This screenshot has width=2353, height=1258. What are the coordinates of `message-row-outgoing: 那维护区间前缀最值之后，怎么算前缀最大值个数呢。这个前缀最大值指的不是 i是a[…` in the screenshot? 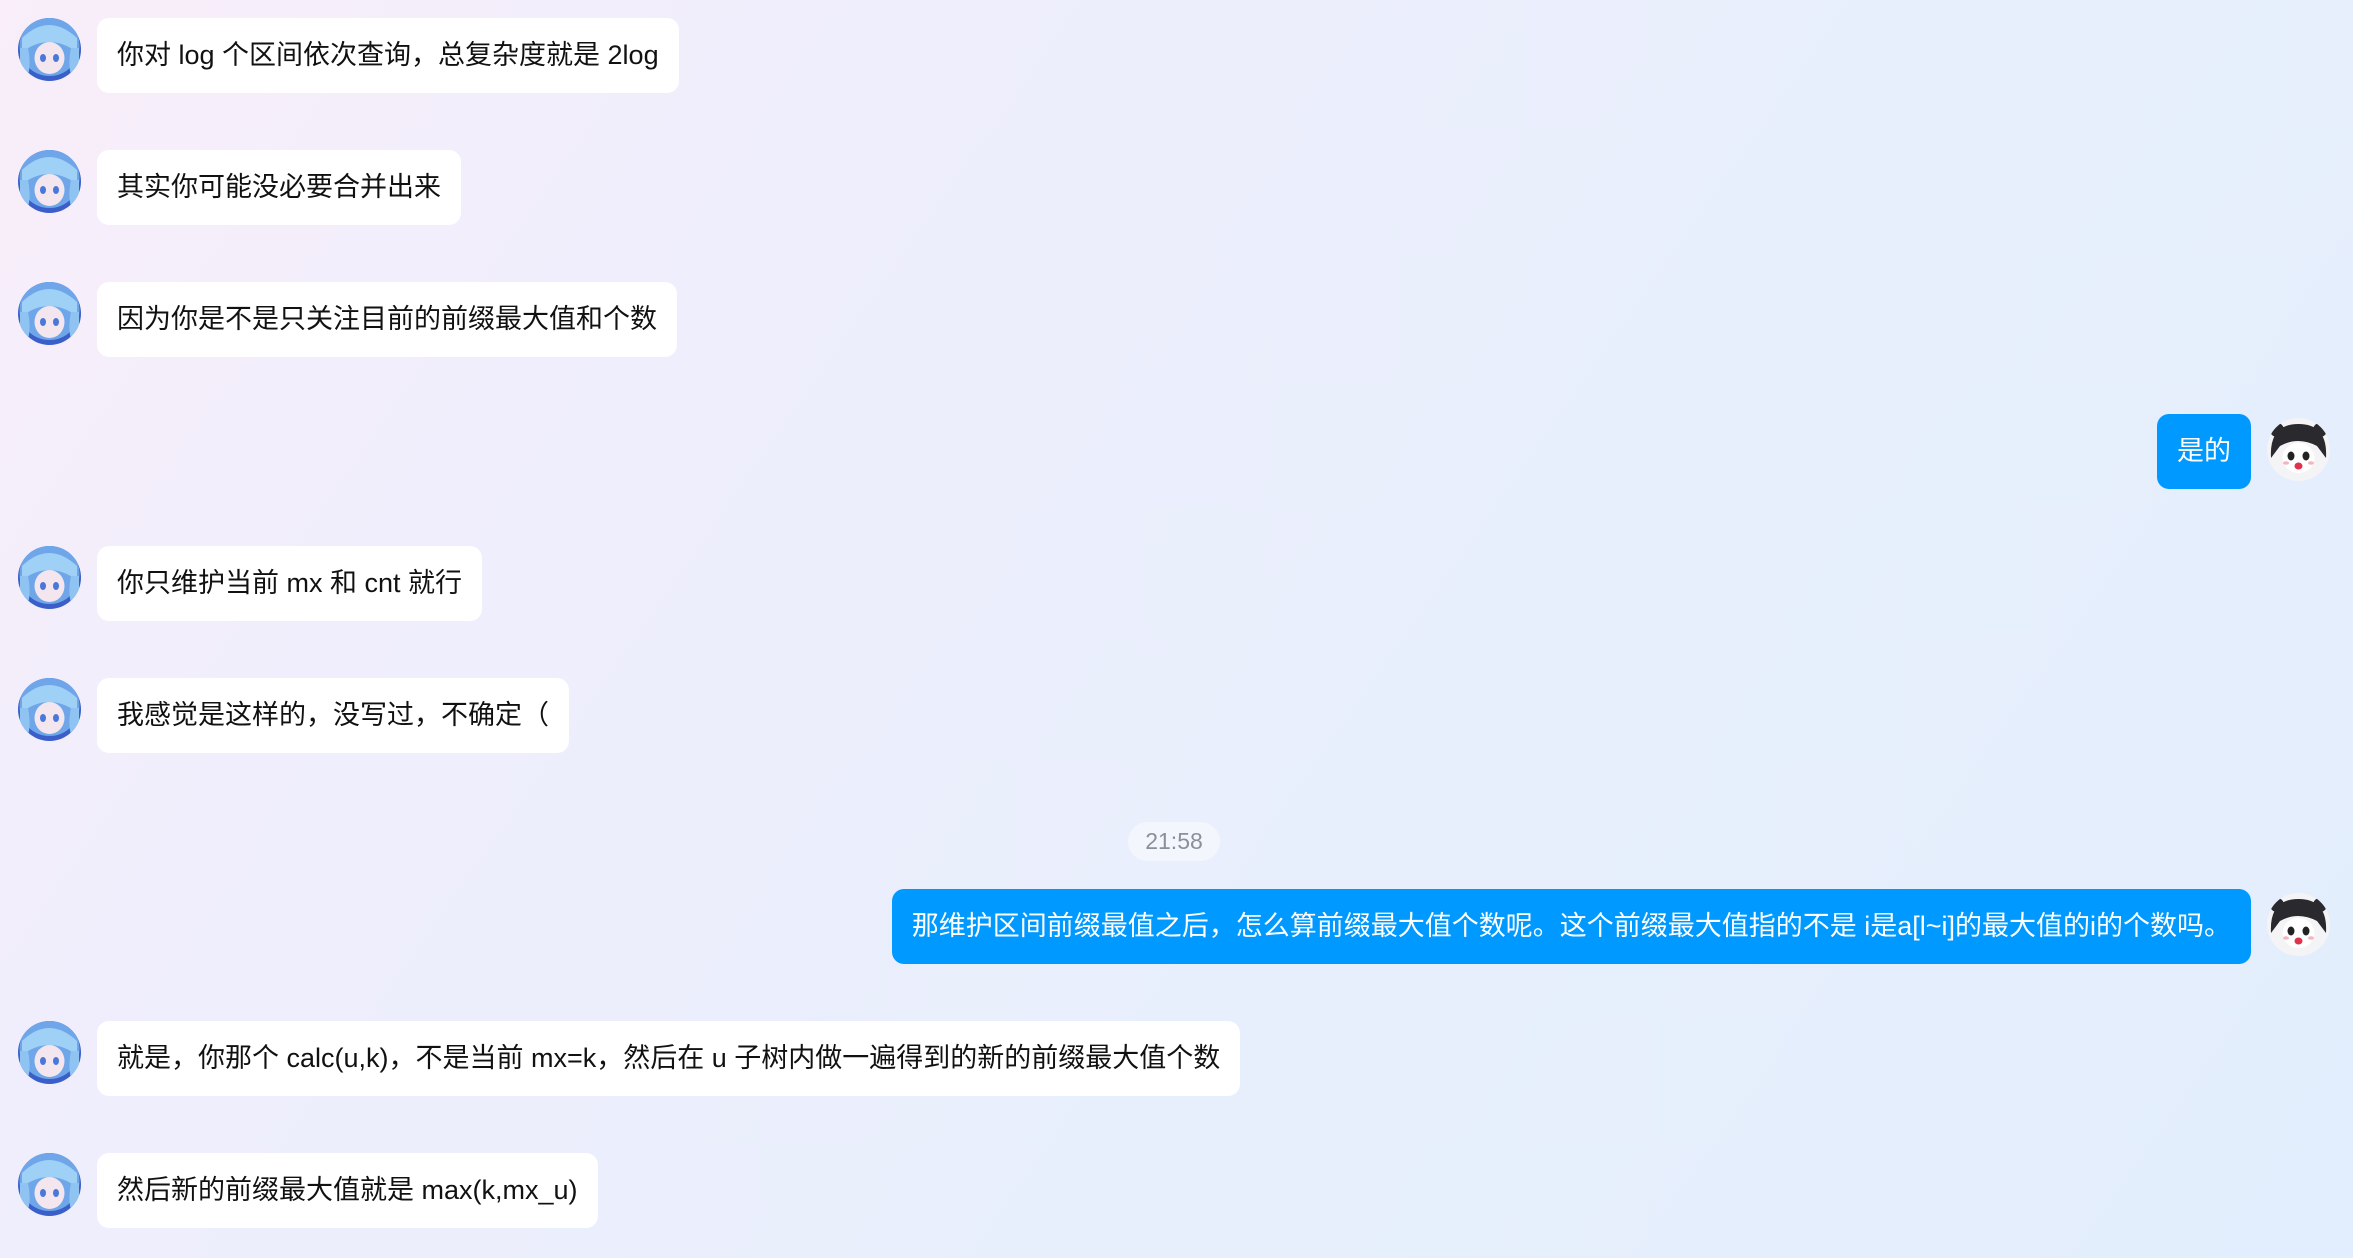 It's located at (1230, 926).